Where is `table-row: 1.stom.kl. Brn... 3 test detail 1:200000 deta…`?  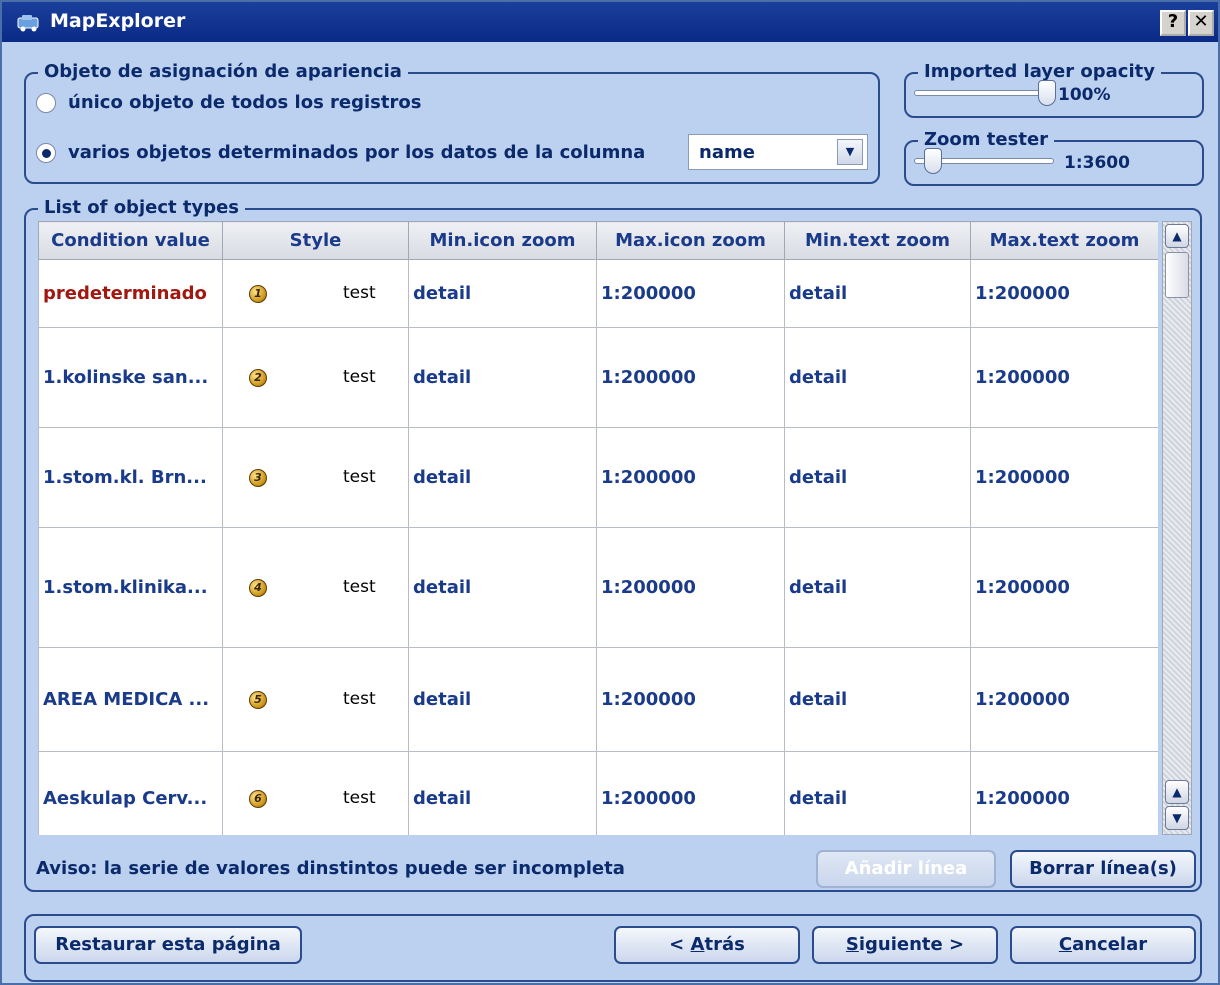
table-row: 1.stom.kl. Brn... 3 test detail 1:200000 deta… is located at coordinates (598, 477).